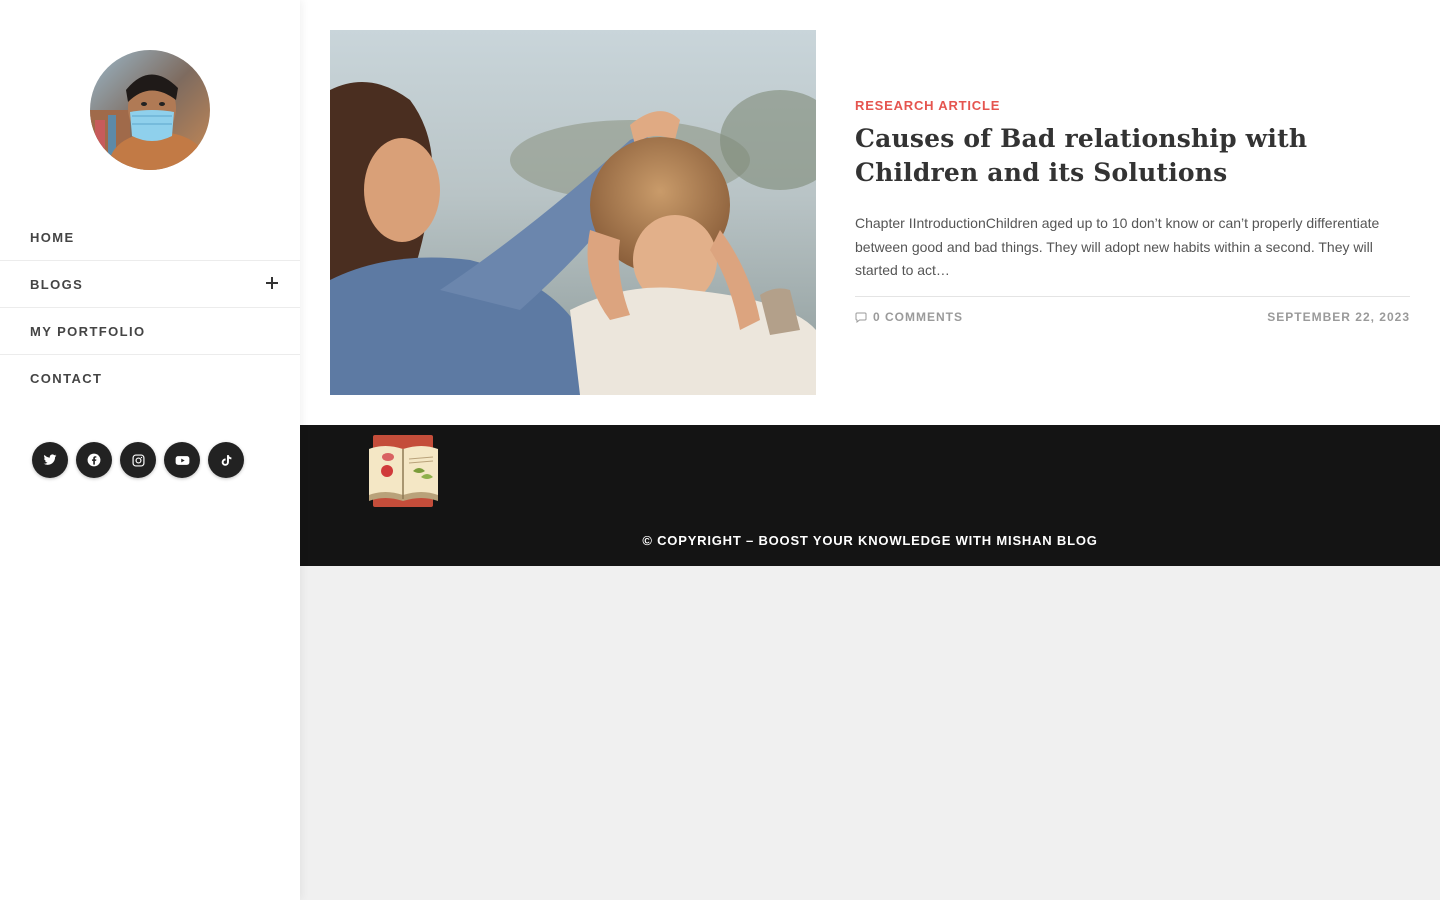 The width and height of the screenshot is (1440, 900). What do you see at coordinates (1132, 296) in the screenshot?
I see `meta-divider` at bounding box center [1132, 296].